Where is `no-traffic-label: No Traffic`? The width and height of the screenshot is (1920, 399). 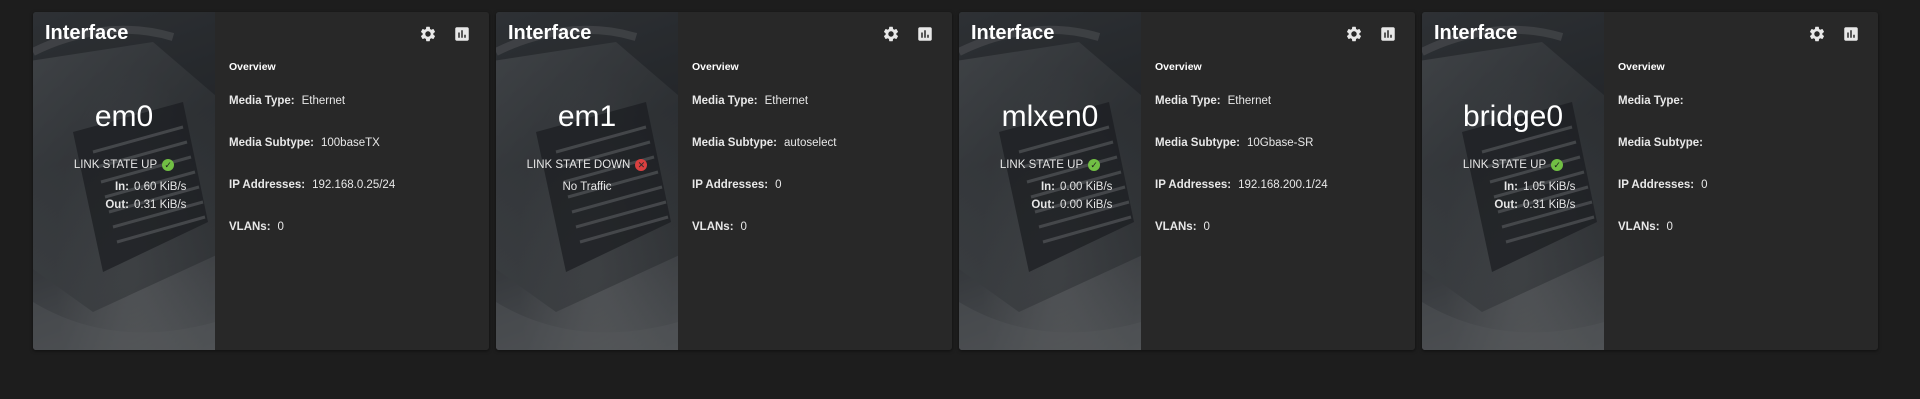 no-traffic-label: No Traffic is located at coordinates (587, 187).